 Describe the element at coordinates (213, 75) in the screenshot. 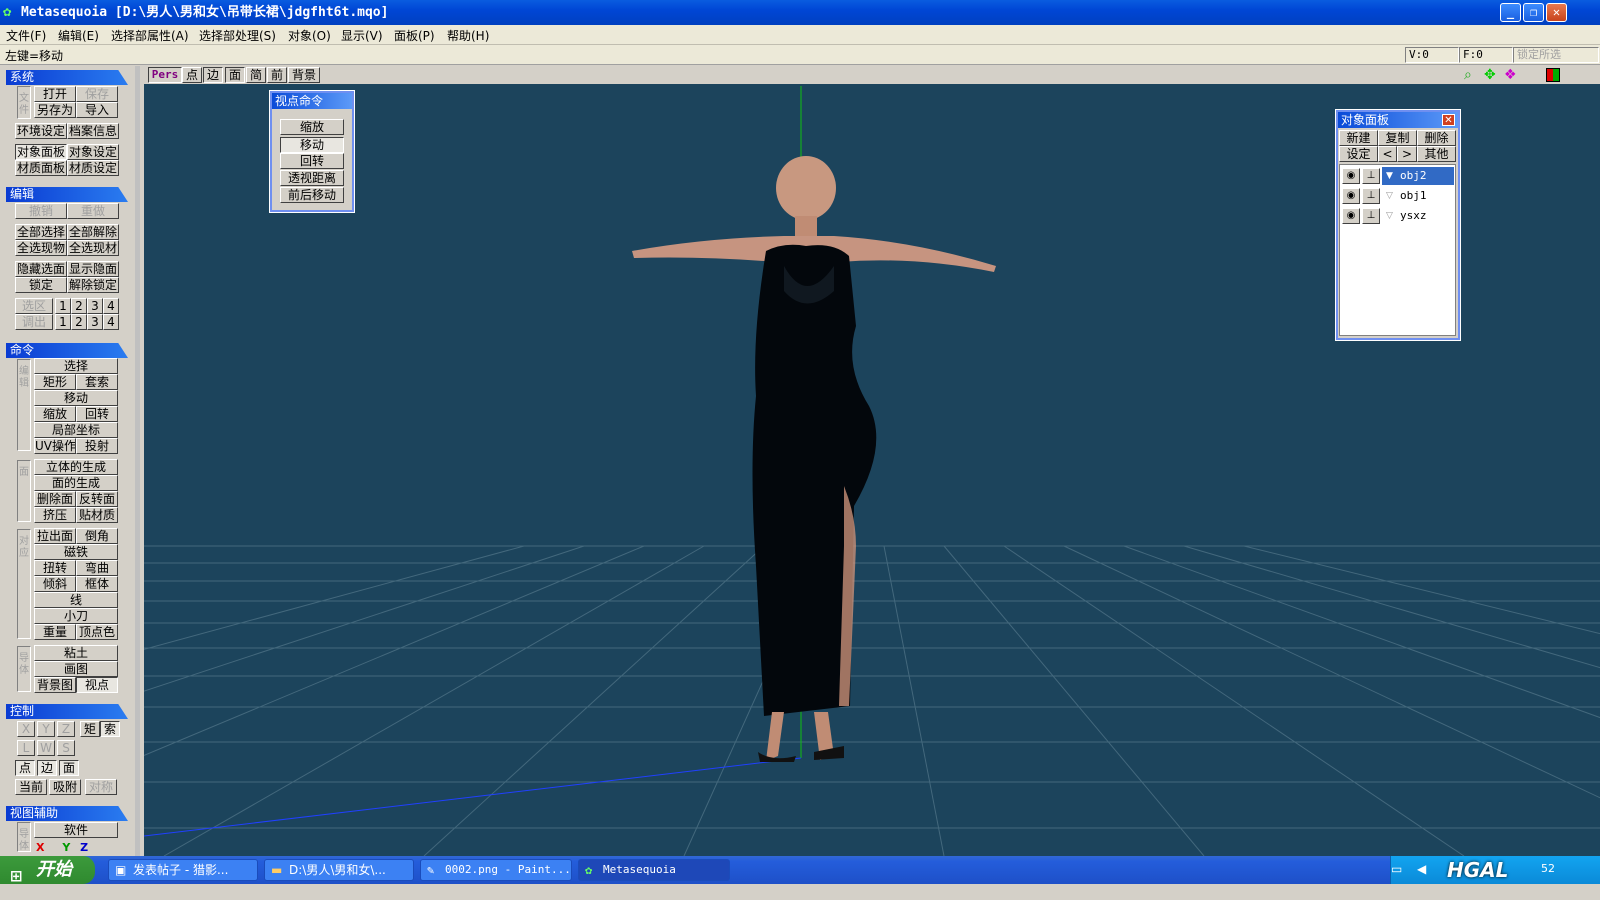

I see `show-edges-toggle: 边` at that location.